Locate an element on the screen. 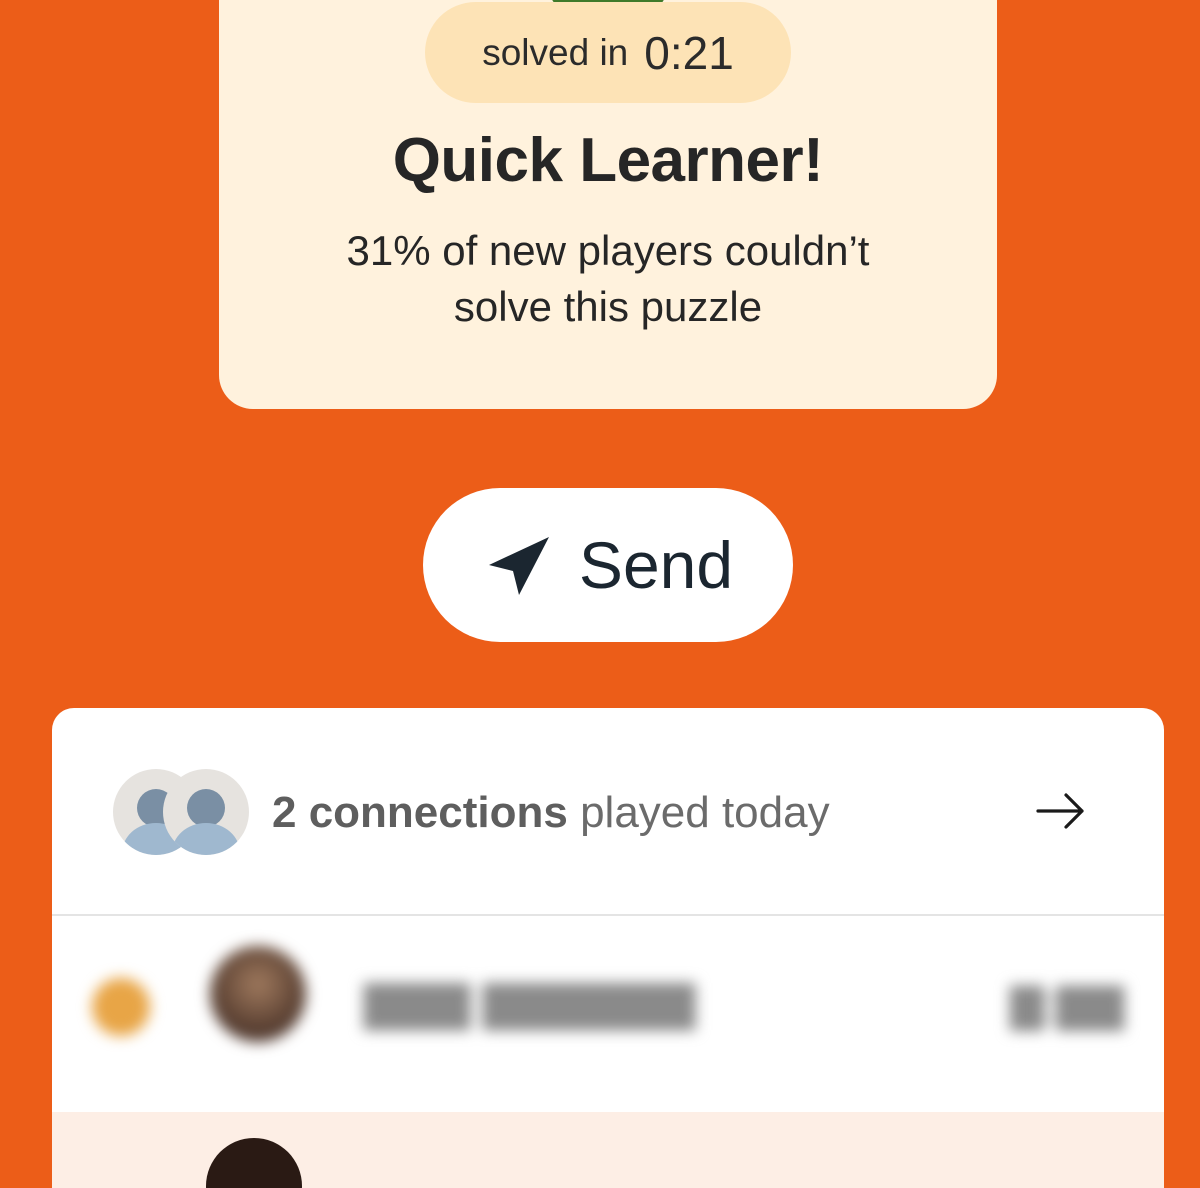 The width and height of the screenshot is (1200, 1188). connections-summary: 2 connections played today is located at coordinates (551, 813).